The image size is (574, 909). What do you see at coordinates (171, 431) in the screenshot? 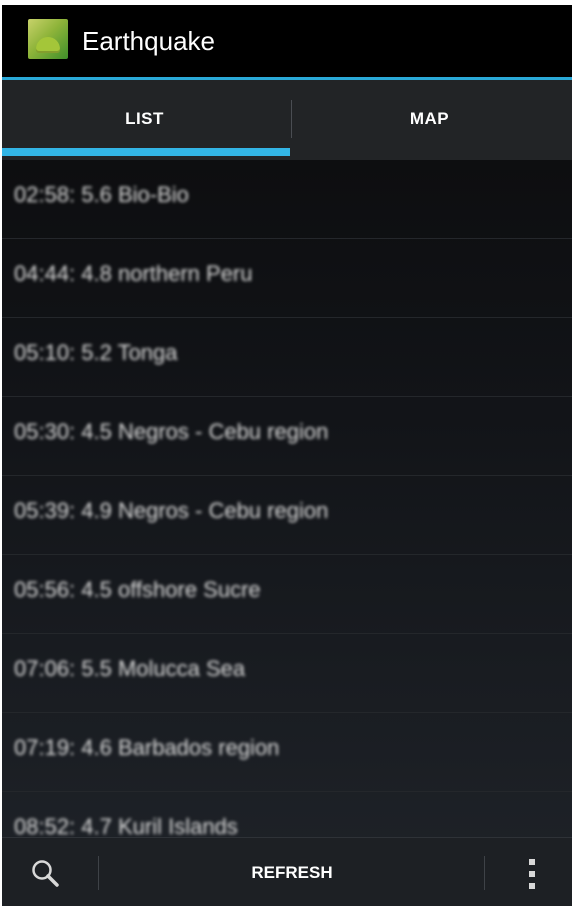
I see `list-item-text: 05:30: 4.5 Negros - Cebu region` at bounding box center [171, 431].